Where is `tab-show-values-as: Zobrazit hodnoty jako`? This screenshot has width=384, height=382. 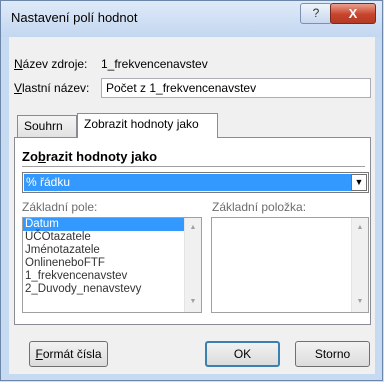
tab-show-values-as: Zobrazit hodnoty jako is located at coordinates (147, 125).